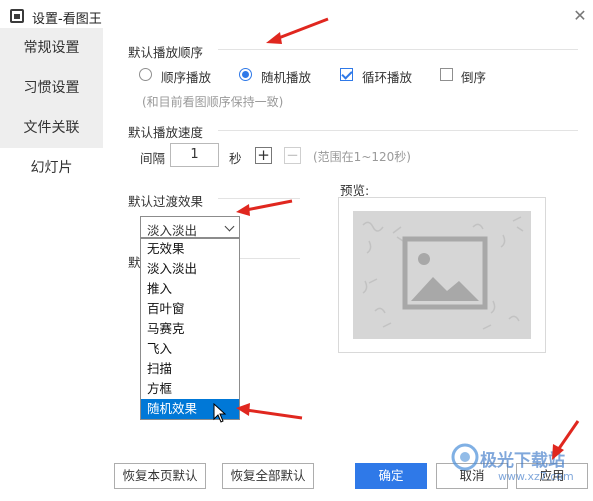 The image size is (593, 501). Describe the element at coordinates (245, 74) in the screenshot. I see `radio-random` at that location.